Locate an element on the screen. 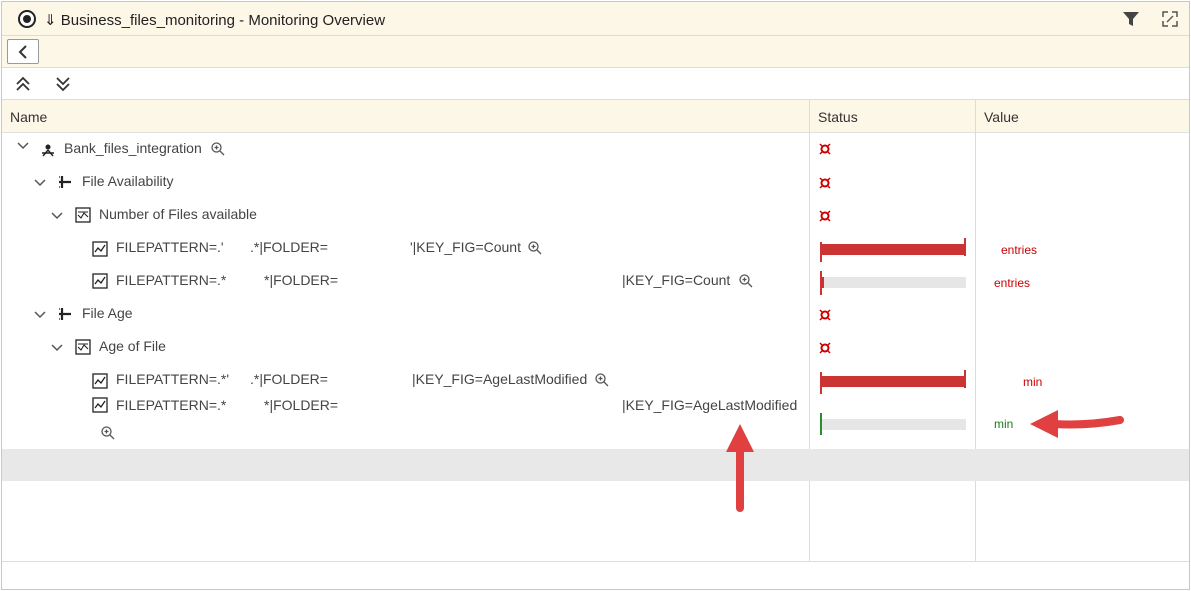 This screenshot has height=591, width=1191. selected-empty-row is located at coordinates (595, 465).